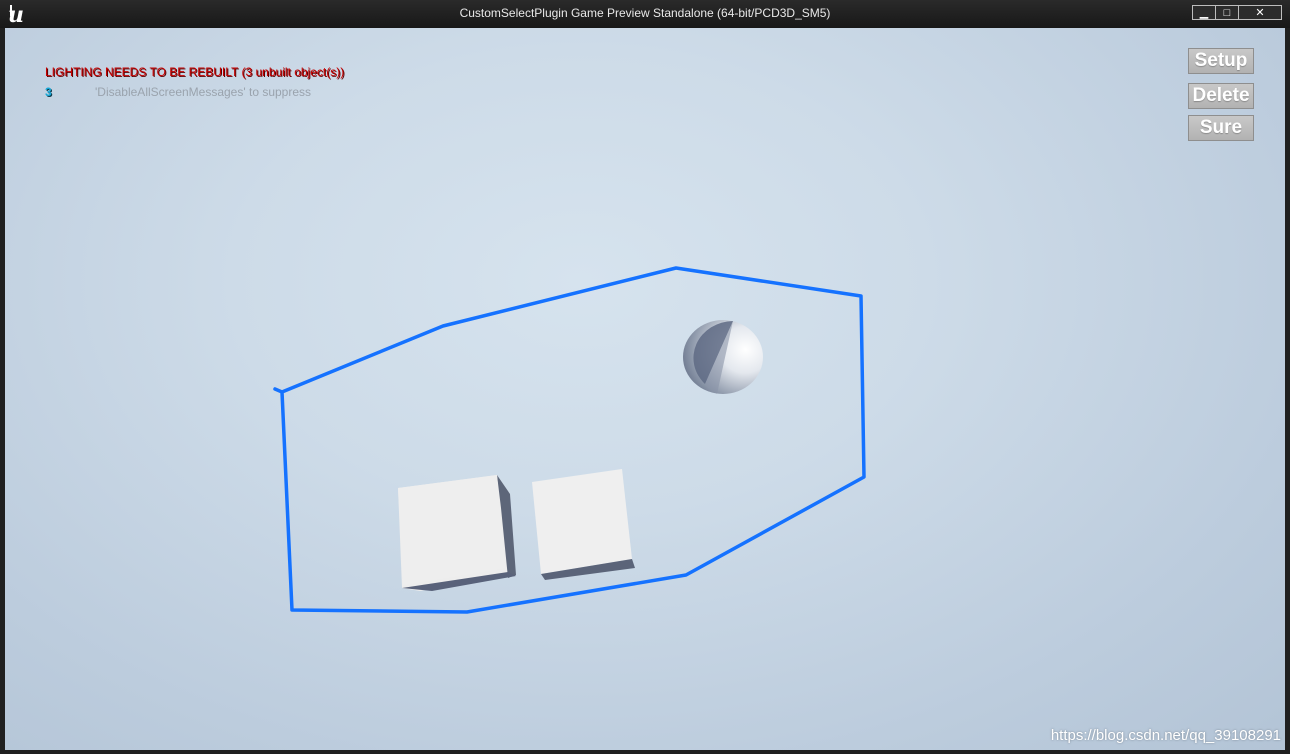 This screenshot has width=1290, height=754. I want to click on message-count: 3, so click(48, 92).